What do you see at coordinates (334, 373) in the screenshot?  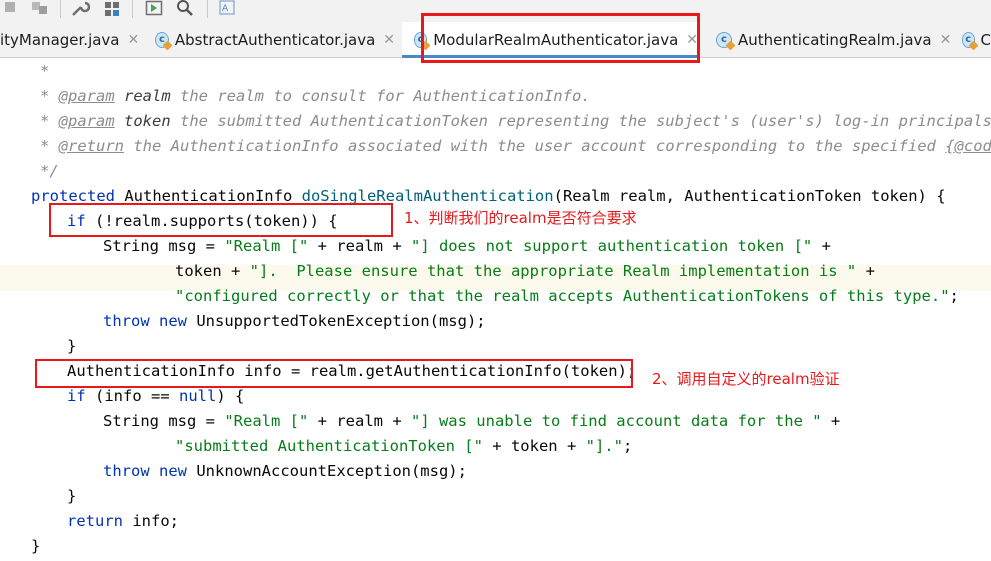 I see `annotation-box-get-auth-info` at bounding box center [334, 373].